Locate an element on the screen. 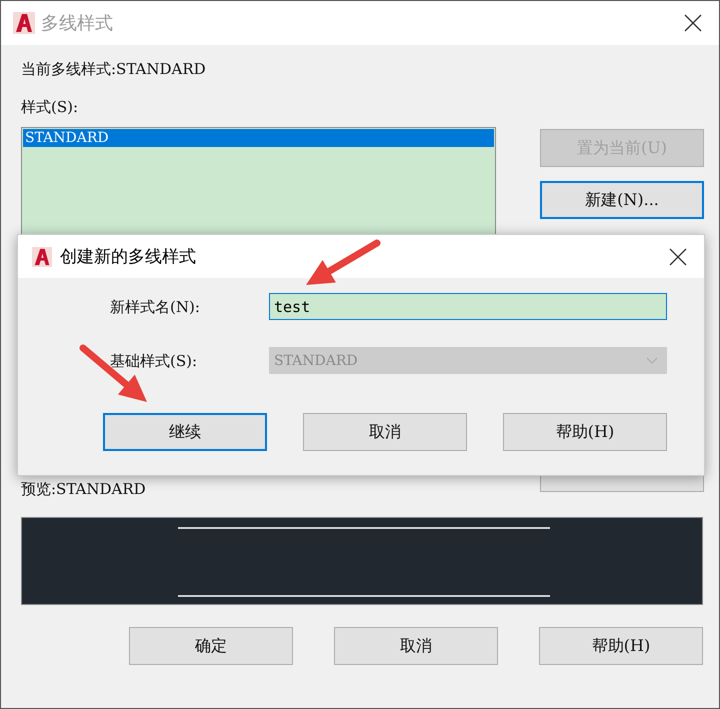 This screenshot has width=720, height=709. input-field: test is located at coordinates (468, 306).